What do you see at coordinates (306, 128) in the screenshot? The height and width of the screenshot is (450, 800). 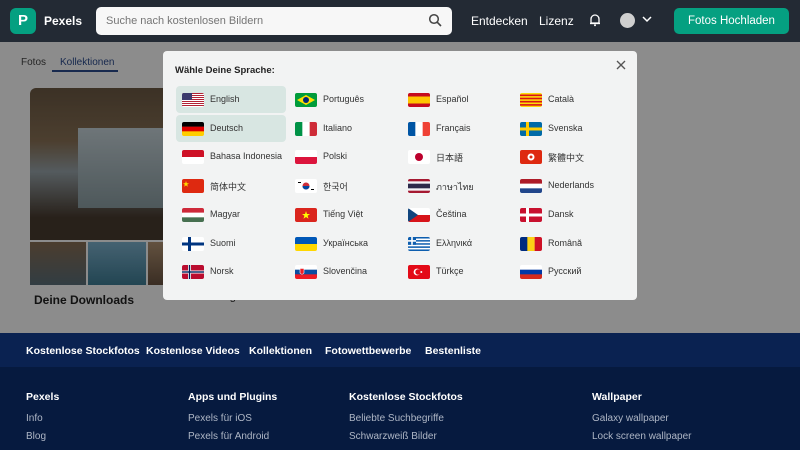 I see `italy-flag-icon` at bounding box center [306, 128].